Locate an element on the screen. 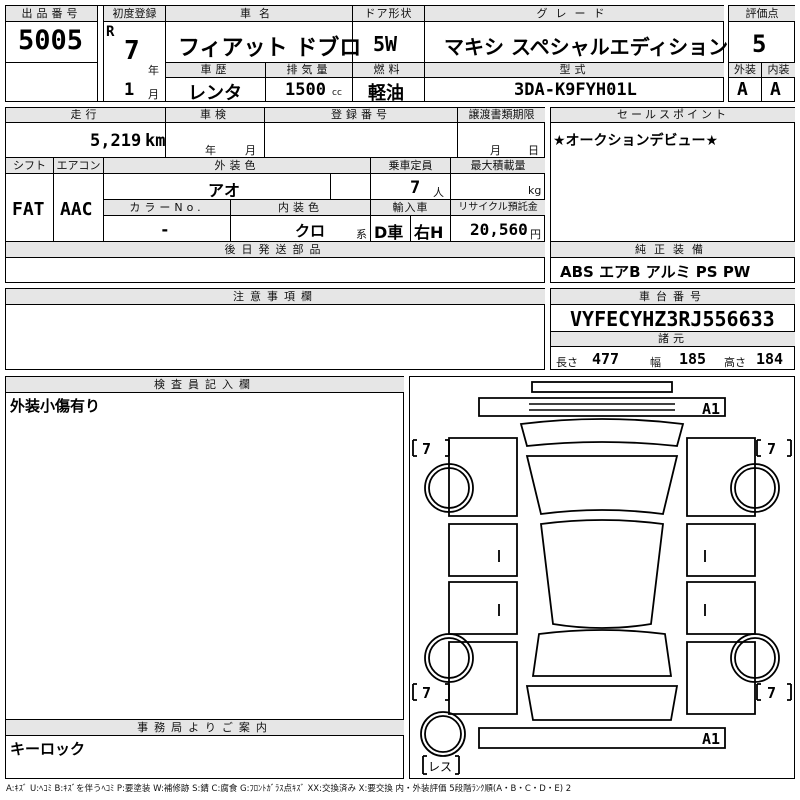 This screenshot has width=800, height=800. score-label: 評価点 is located at coordinates (762, 13).